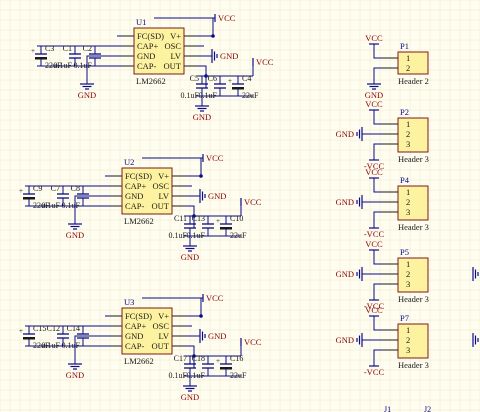  Describe the element at coordinates (55, 188) in the screenshot. I see `cap-designator: C7` at that location.